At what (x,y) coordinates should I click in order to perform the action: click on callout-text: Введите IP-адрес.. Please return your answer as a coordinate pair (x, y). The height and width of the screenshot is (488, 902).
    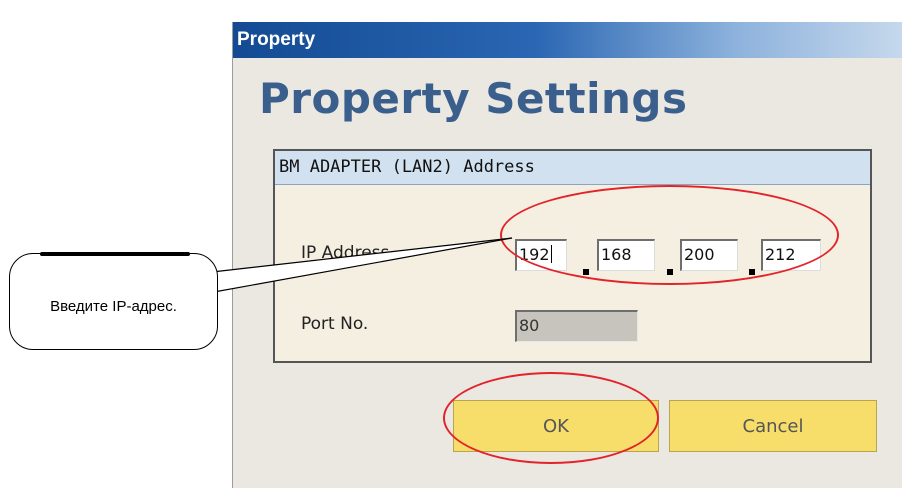
    Looking at the image, I should click on (113, 306).